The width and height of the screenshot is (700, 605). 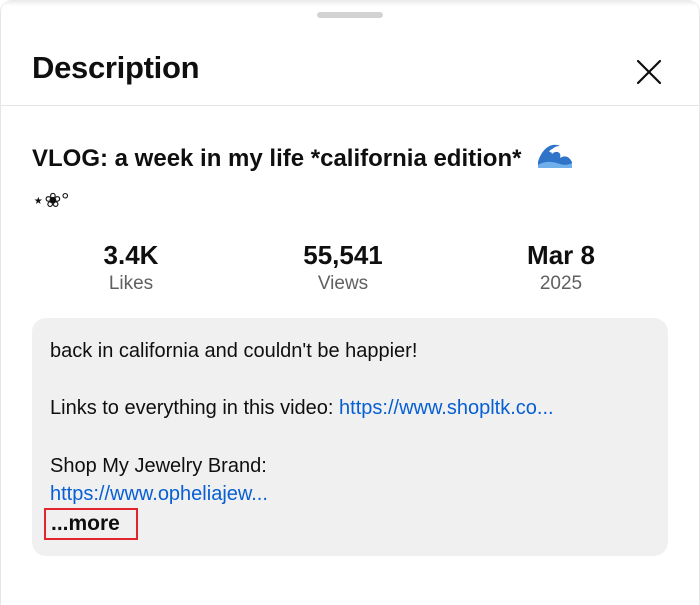 I want to click on likes-label: Likes, so click(x=131, y=283).